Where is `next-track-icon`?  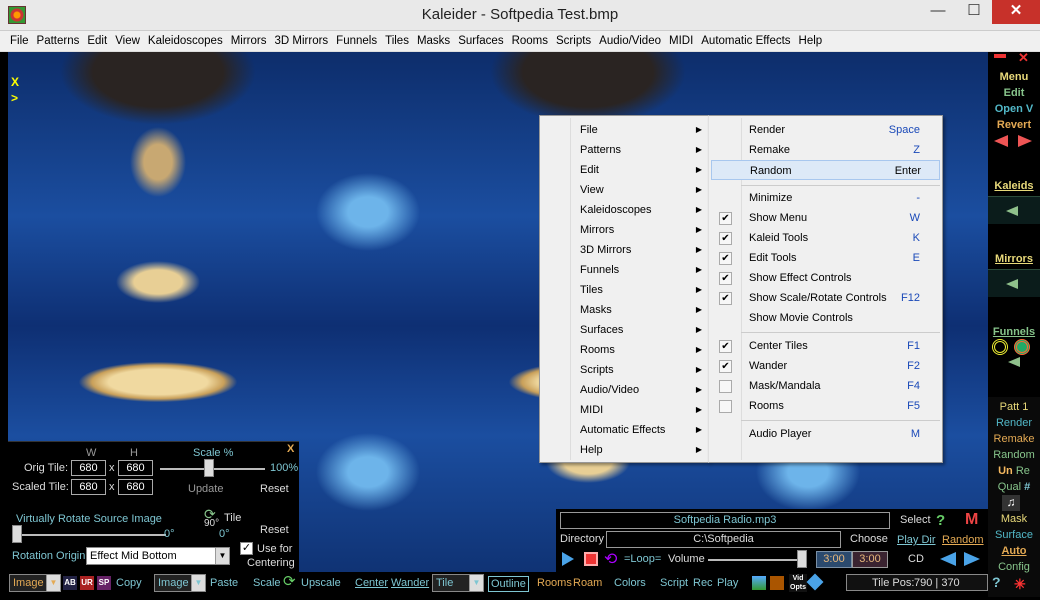
next-track-icon is located at coordinates (972, 559).